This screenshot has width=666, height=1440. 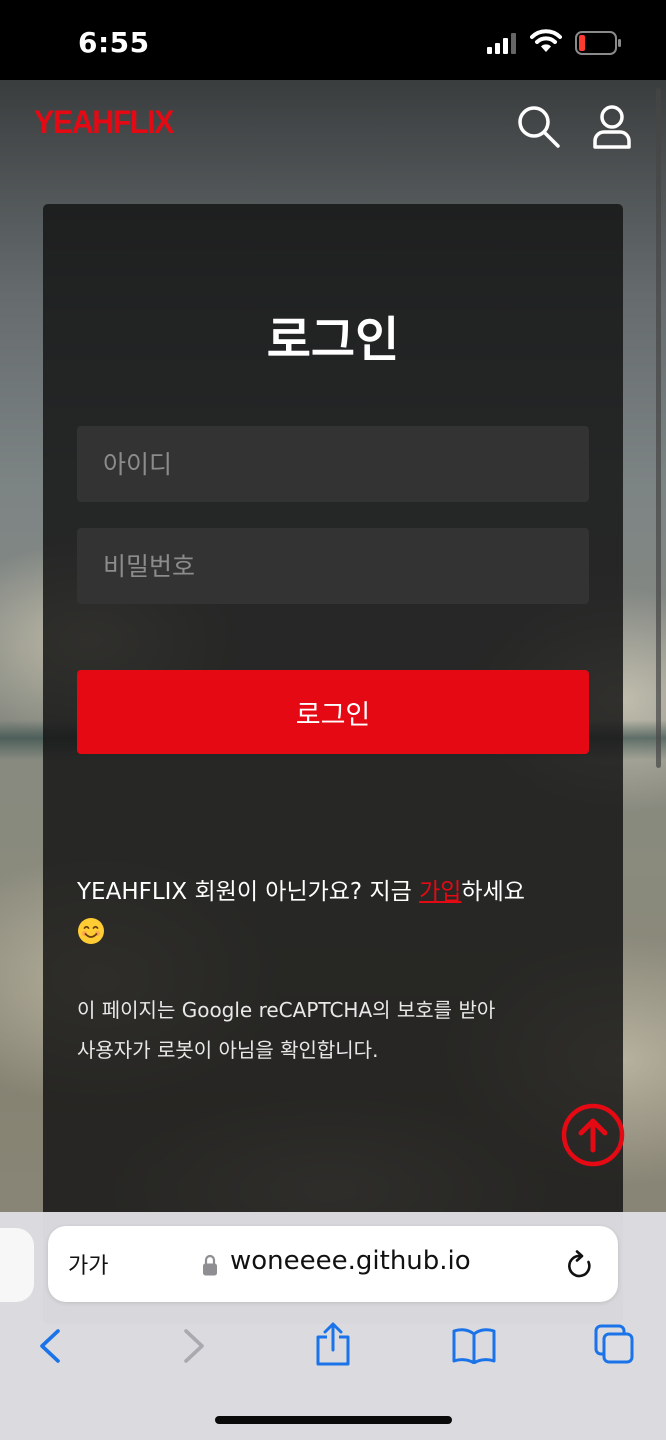 What do you see at coordinates (593, 1135) in the screenshot?
I see `scroll-to-top-button` at bounding box center [593, 1135].